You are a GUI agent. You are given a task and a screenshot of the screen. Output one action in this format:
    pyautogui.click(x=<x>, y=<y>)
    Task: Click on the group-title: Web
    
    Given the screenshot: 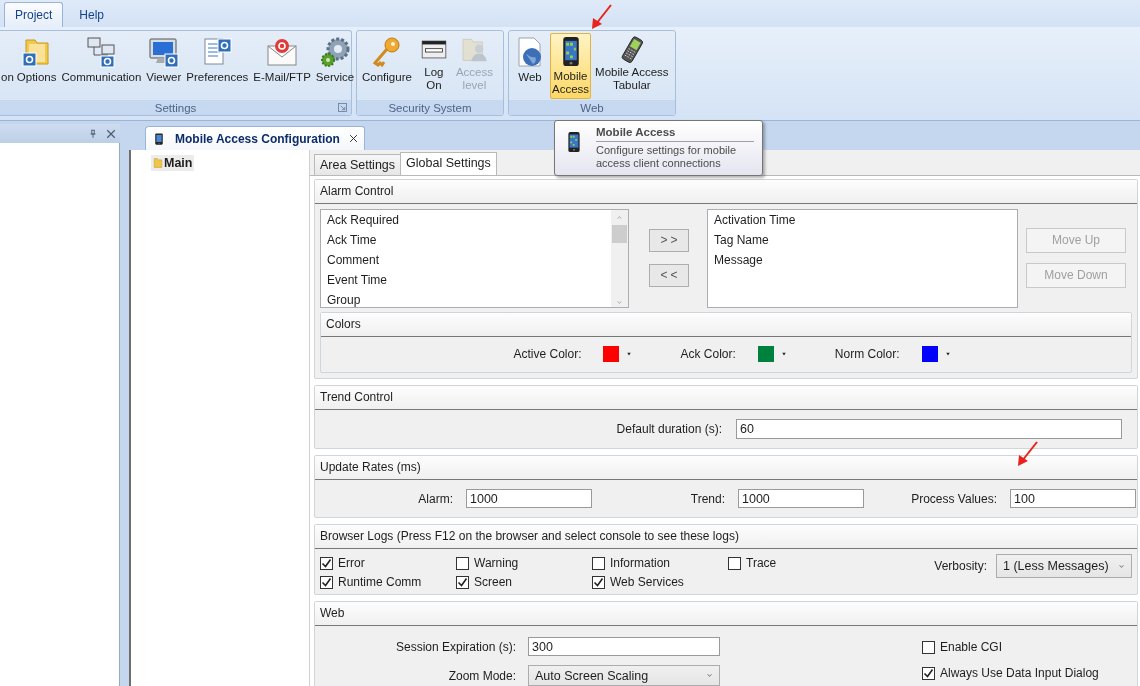 What is the action you would take?
    pyautogui.click(x=592, y=107)
    